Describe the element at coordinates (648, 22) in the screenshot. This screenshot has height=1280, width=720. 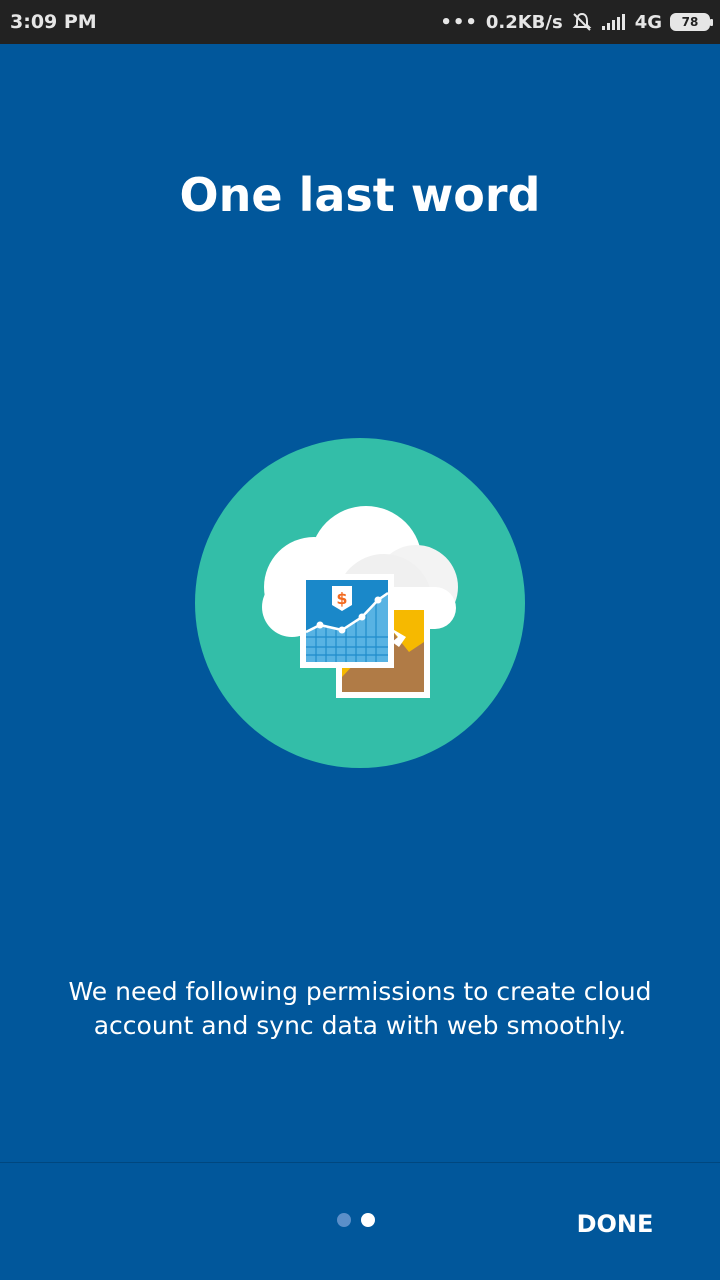
I see `network-type: 4G` at that location.